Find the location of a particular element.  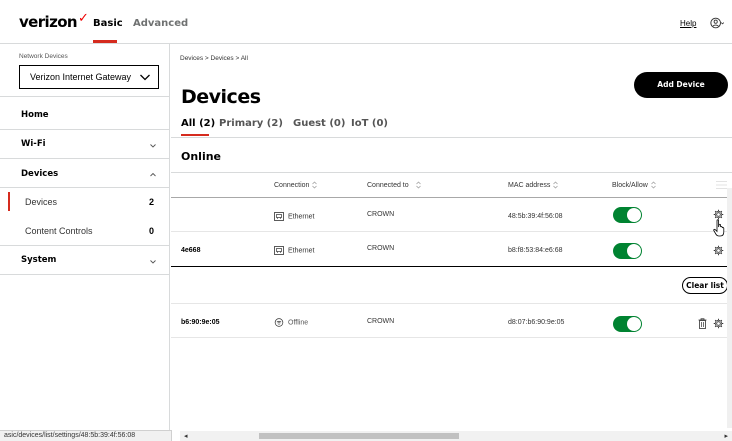

network-device-select: Verizon Internet Gateway is located at coordinates (89, 77).